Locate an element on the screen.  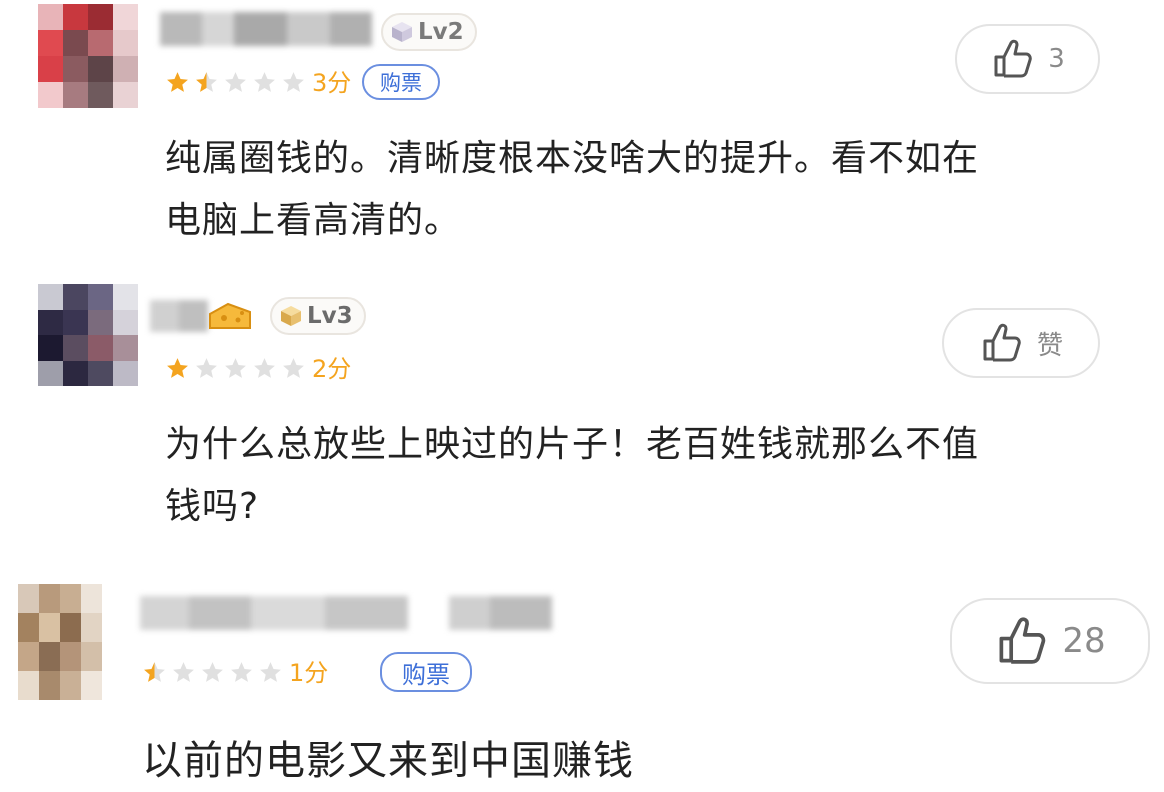
comment-line: 钱吗? is located at coordinates (212, 506).